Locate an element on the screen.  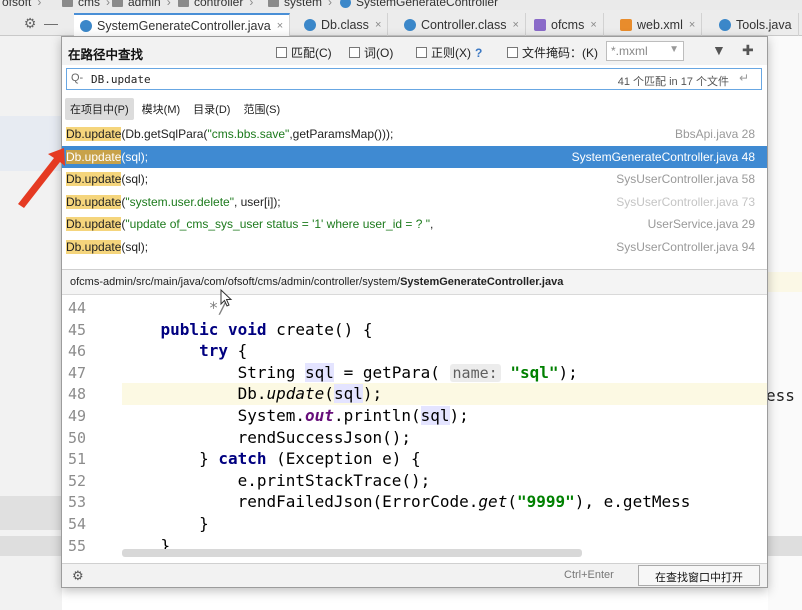
match-case-checkbox is located at coordinates (281, 52).